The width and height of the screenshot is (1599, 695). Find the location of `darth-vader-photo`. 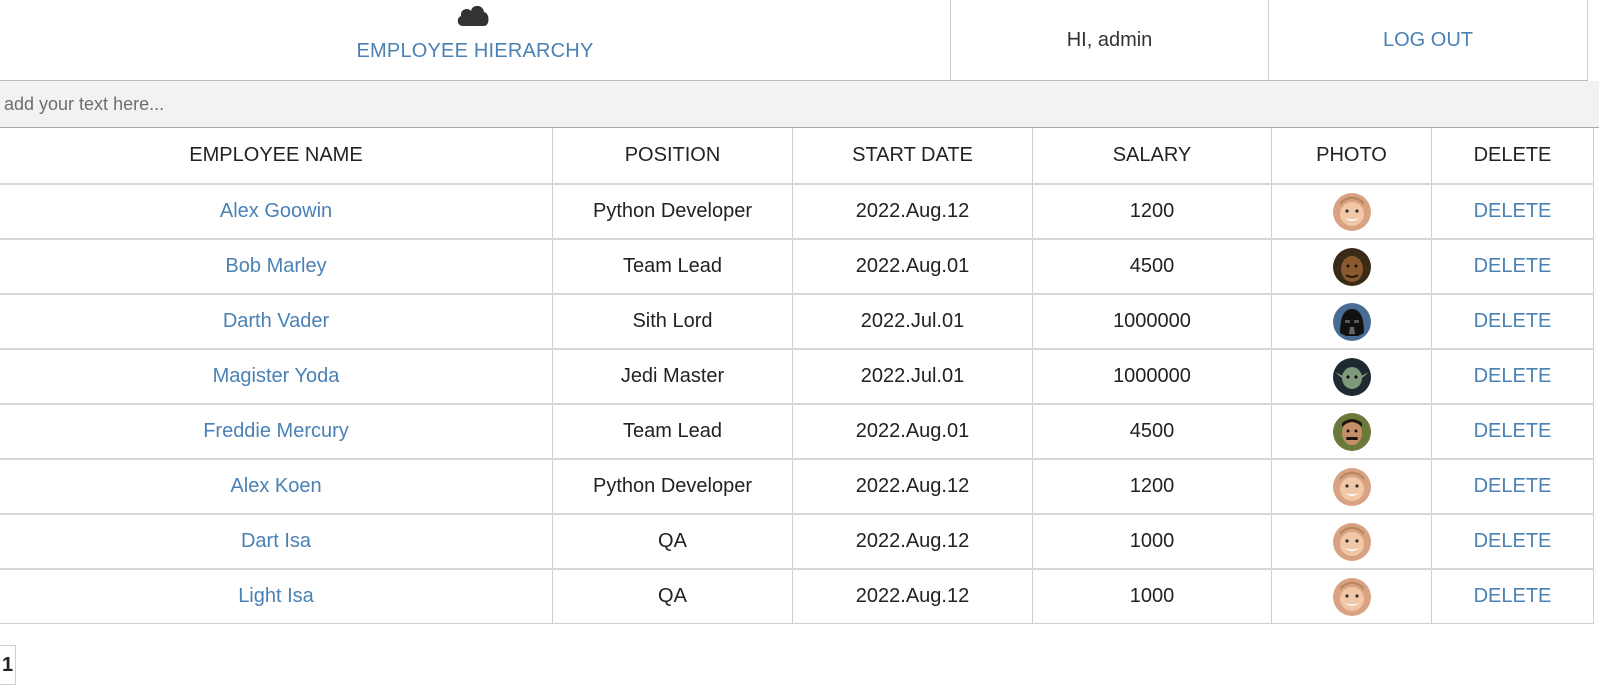

darth-vader-photo is located at coordinates (1351, 321).